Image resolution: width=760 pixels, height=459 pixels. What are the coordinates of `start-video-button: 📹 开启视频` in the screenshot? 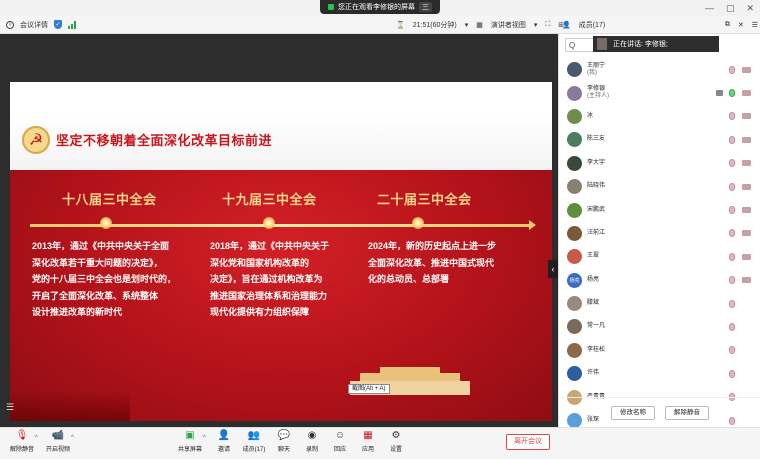 It's located at (58, 441).